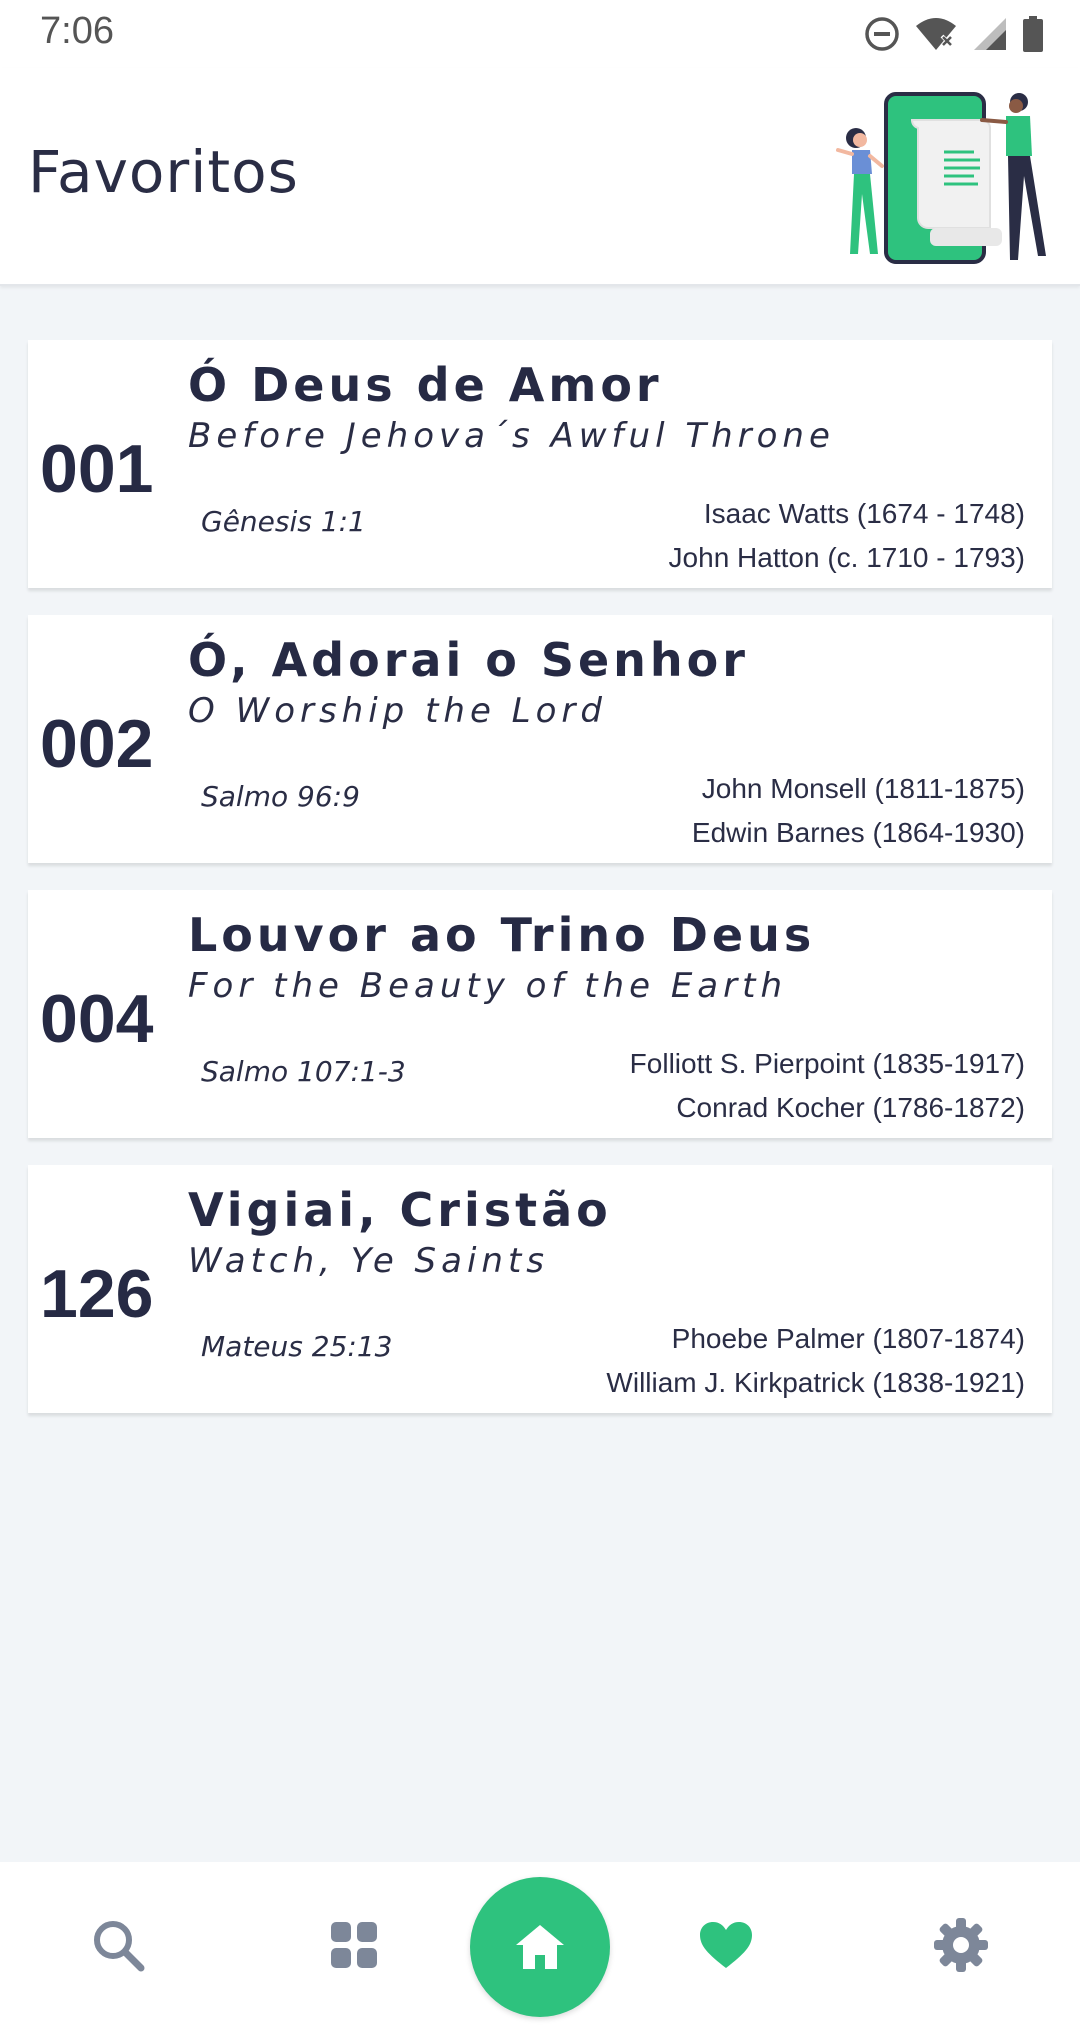 The width and height of the screenshot is (1080, 2028). I want to click on nav-settings, so click(961, 1945).